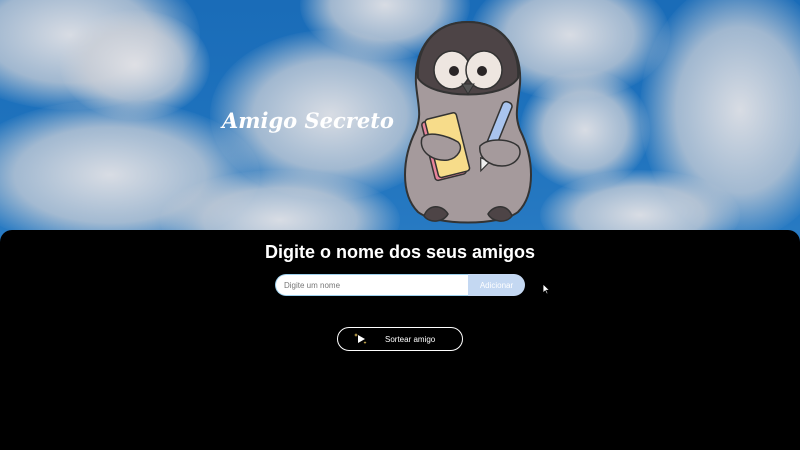 The width and height of the screenshot is (800, 450). Describe the element at coordinates (410, 339) in the screenshot. I see `draw-button-label: Sortear amigo` at that location.